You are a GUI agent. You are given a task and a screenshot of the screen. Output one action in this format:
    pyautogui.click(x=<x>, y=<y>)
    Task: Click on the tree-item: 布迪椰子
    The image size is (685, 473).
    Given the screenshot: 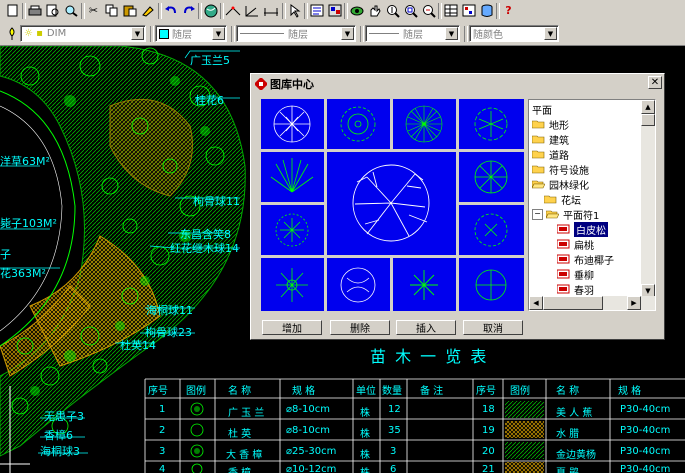 What is the action you would take?
    pyautogui.click(x=585, y=259)
    